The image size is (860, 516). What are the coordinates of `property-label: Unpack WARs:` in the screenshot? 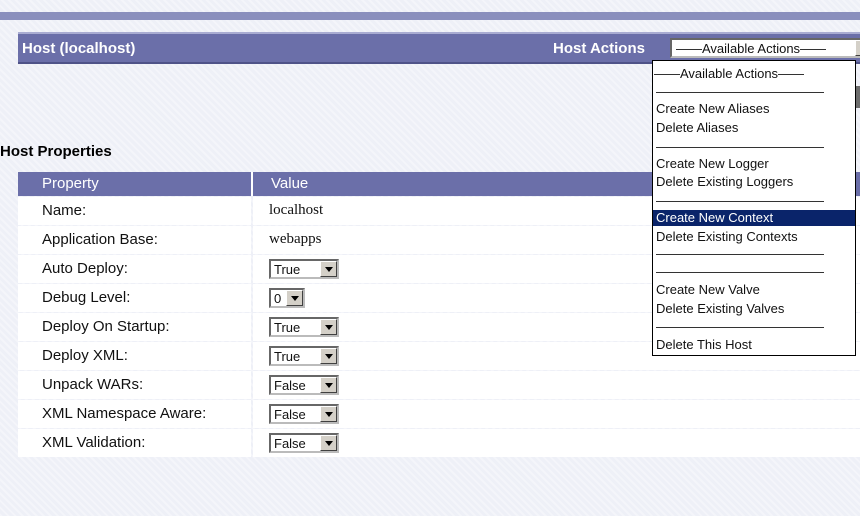 It's located at (134, 385).